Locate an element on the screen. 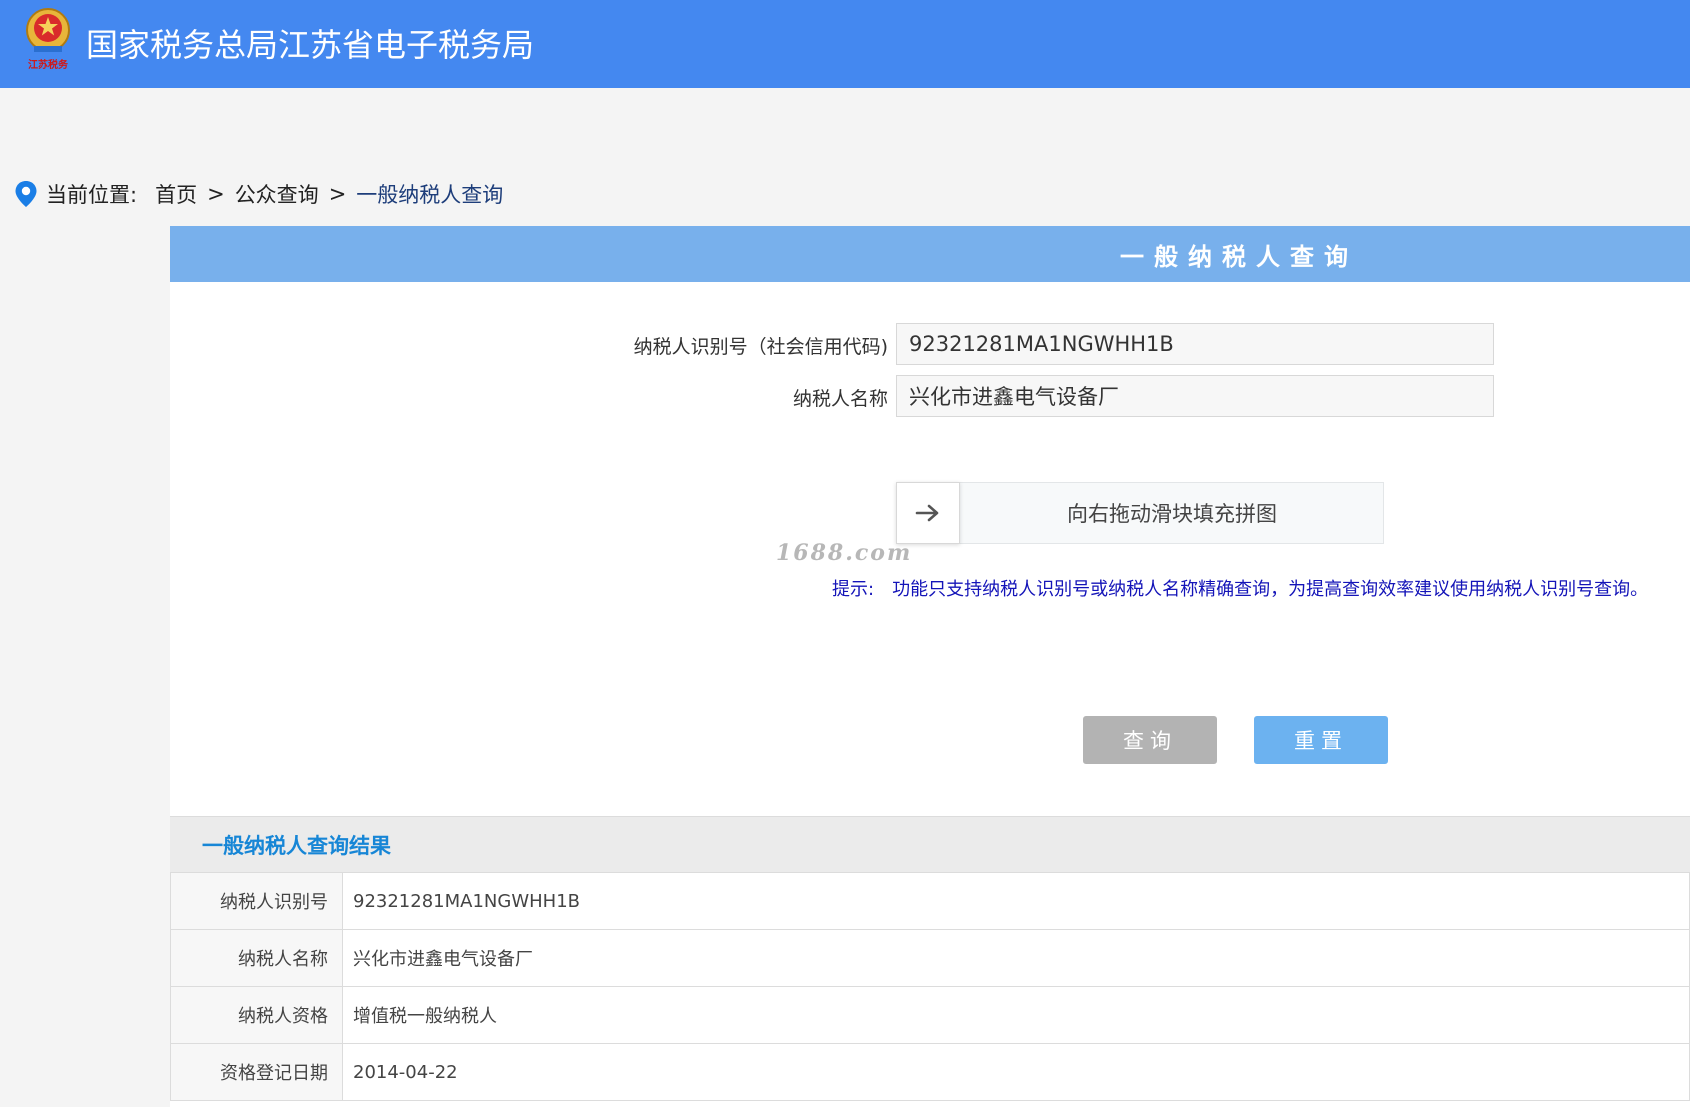 The width and height of the screenshot is (1690, 1107). arrow-right-icon is located at coordinates (927, 513).